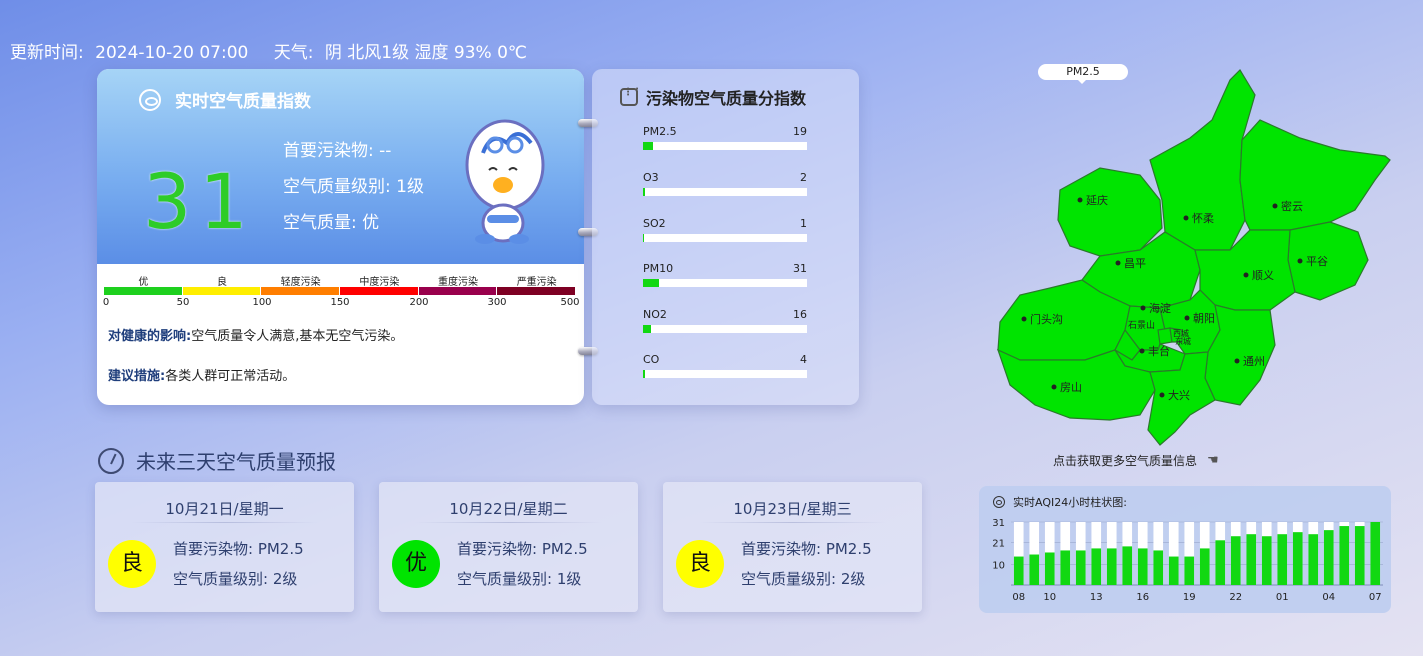 Image resolution: width=1423 pixels, height=656 pixels. Describe the element at coordinates (416, 564) in the screenshot. I see `forecast-badge: 优` at that location.